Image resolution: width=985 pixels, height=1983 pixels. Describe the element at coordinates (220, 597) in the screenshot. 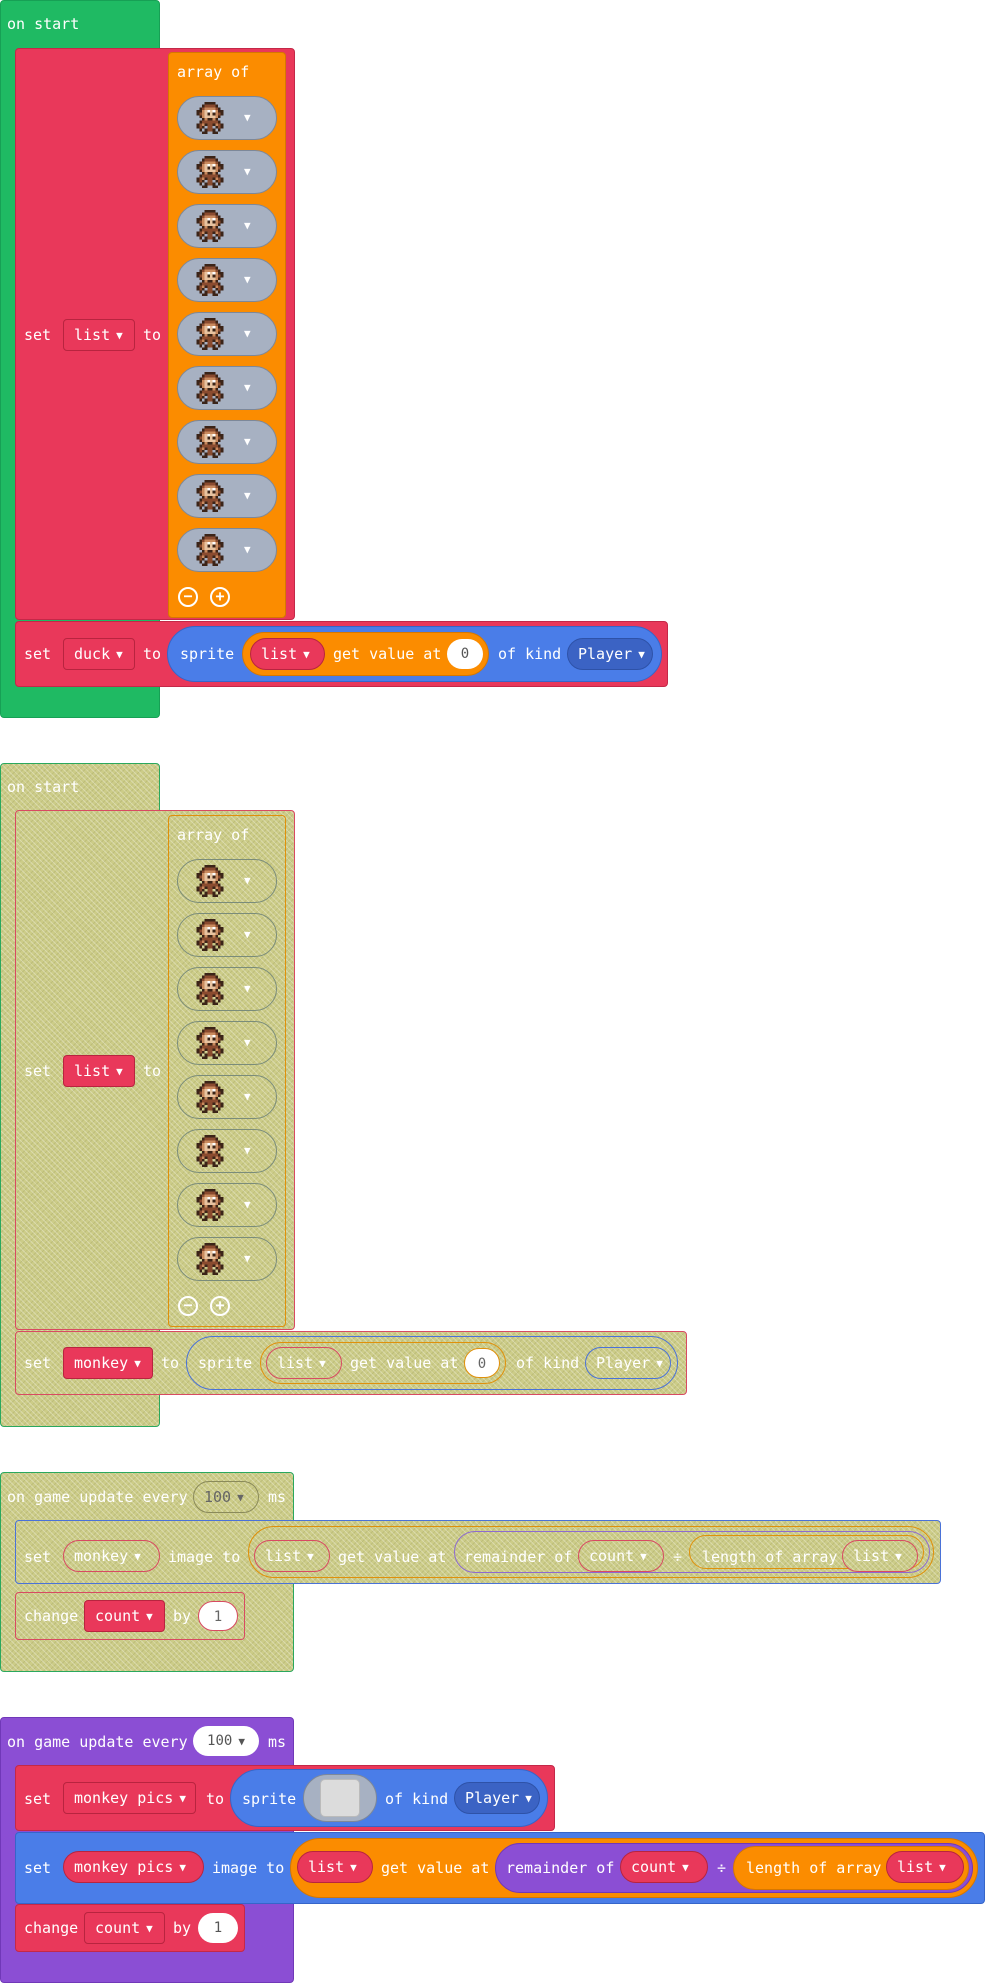

I see `add-item-icon-1: +` at that location.